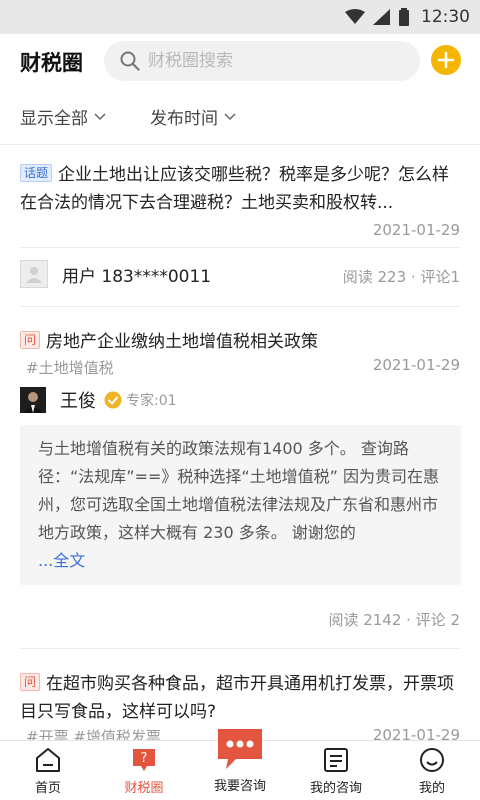 This screenshot has height=800, width=480. Describe the element at coordinates (445, 17) in the screenshot. I see `clock: 12:30` at that location.